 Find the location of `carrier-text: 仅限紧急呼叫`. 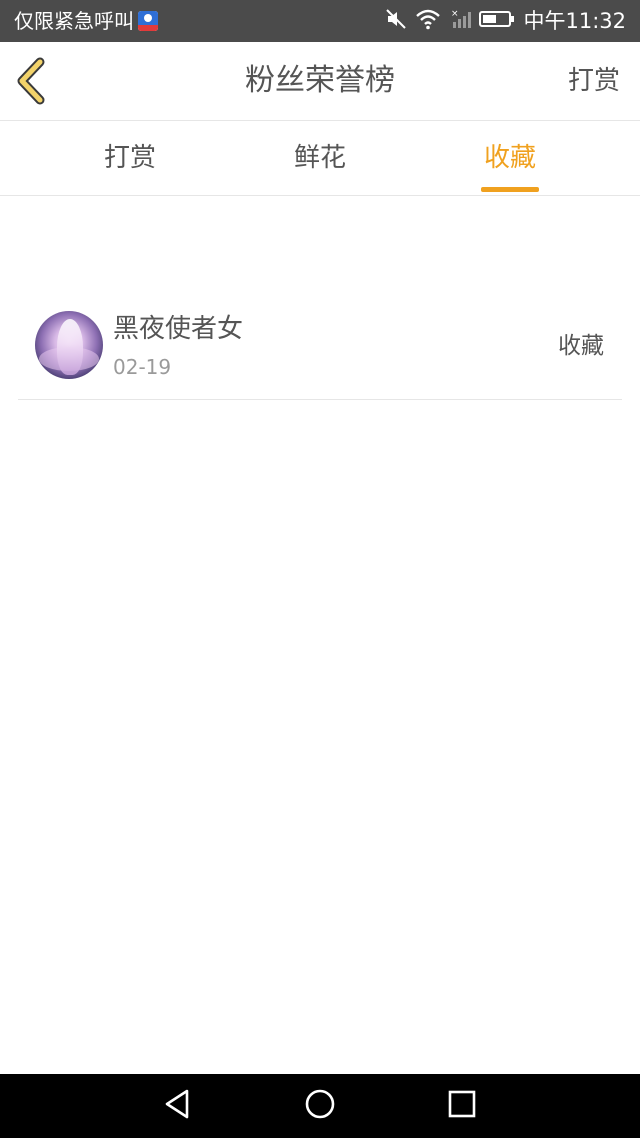

carrier-text: 仅限紧急呼叫 is located at coordinates (74, 21).